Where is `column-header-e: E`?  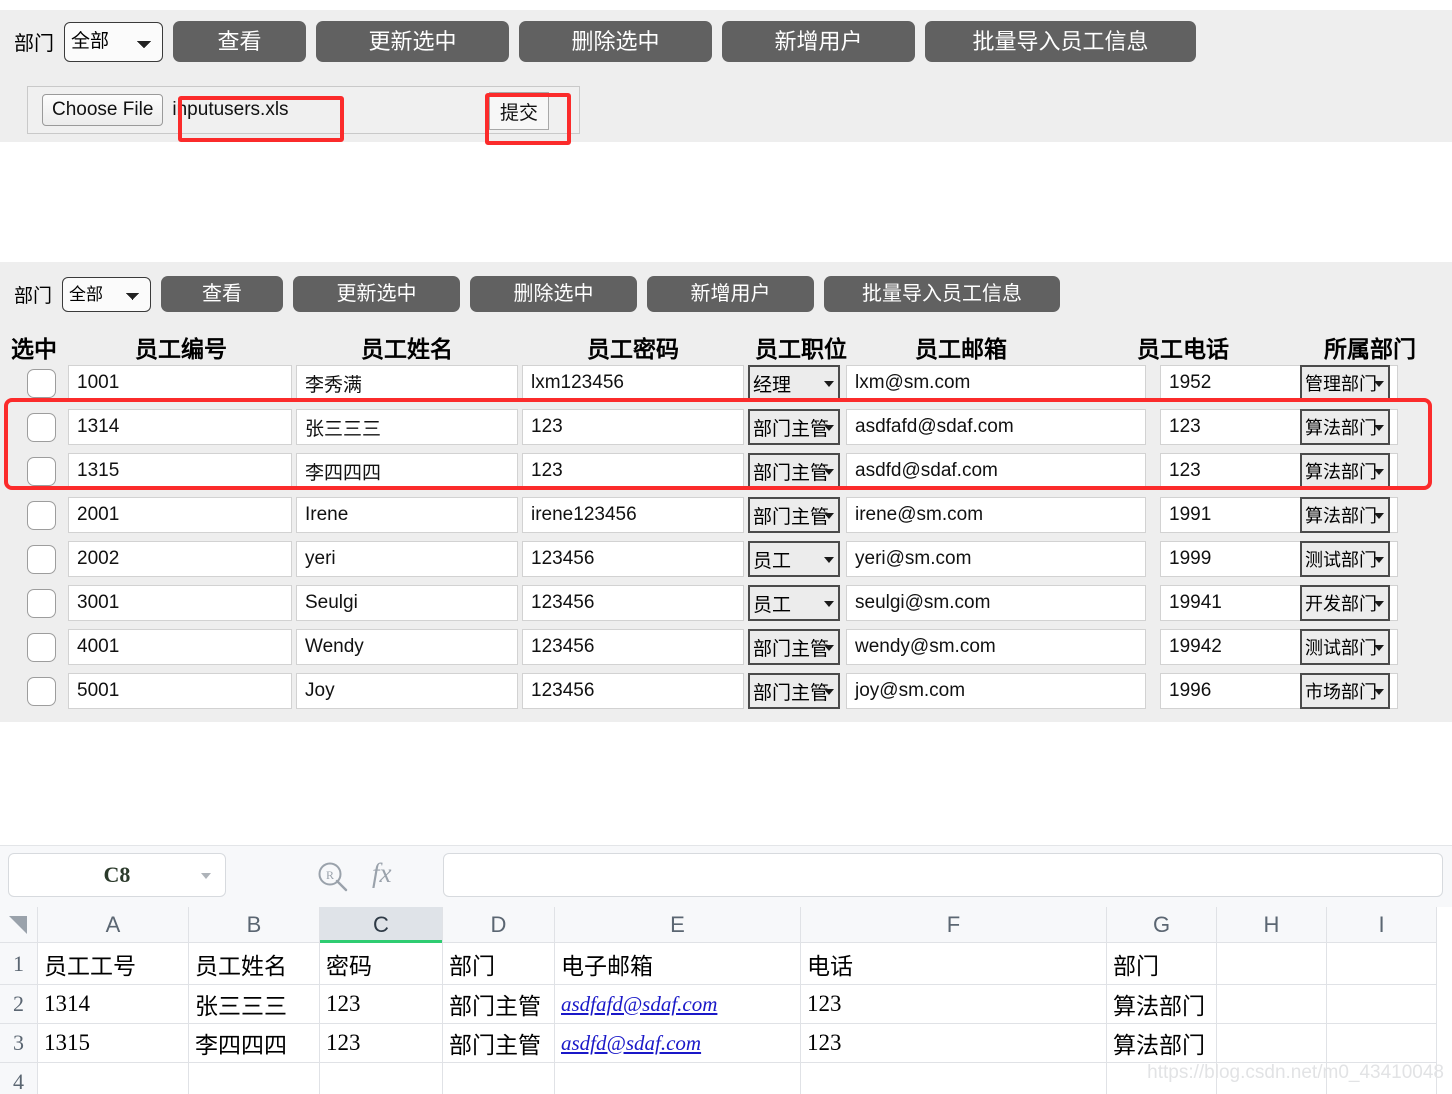 column-header-e: E is located at coordinates (678, 925).